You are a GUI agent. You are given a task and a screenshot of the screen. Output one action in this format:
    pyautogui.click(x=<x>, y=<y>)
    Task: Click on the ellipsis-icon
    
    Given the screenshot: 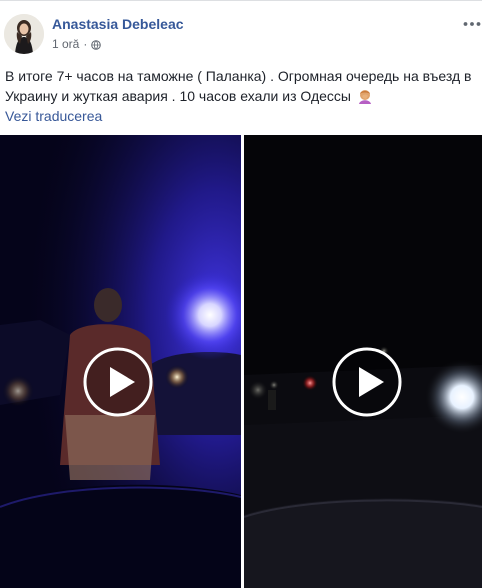 What is the action you would take?
    pyautogui.click(x=472, y=24)
    